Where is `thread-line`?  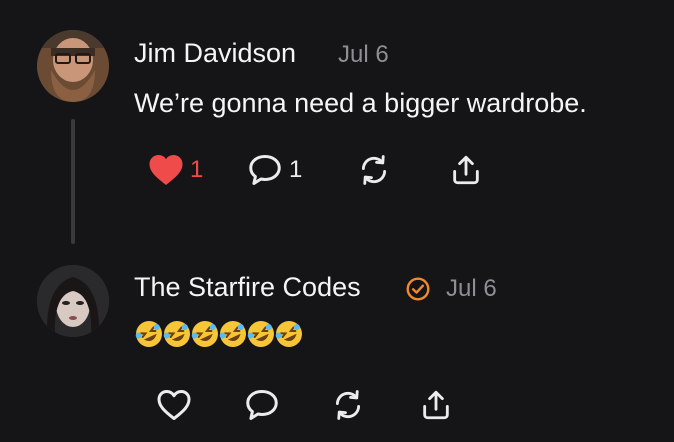
thread-line is located at coordinates (73, 181).